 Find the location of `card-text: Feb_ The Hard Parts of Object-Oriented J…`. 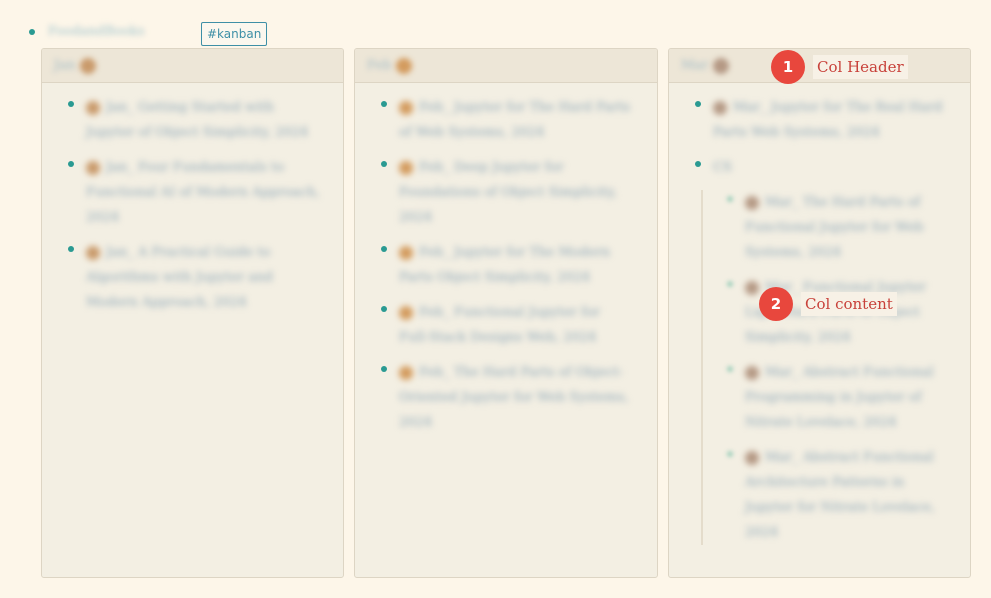

card-text: Feb_ The Hard Parts of Object-Oriented J… is located at coordinates (514, 397).